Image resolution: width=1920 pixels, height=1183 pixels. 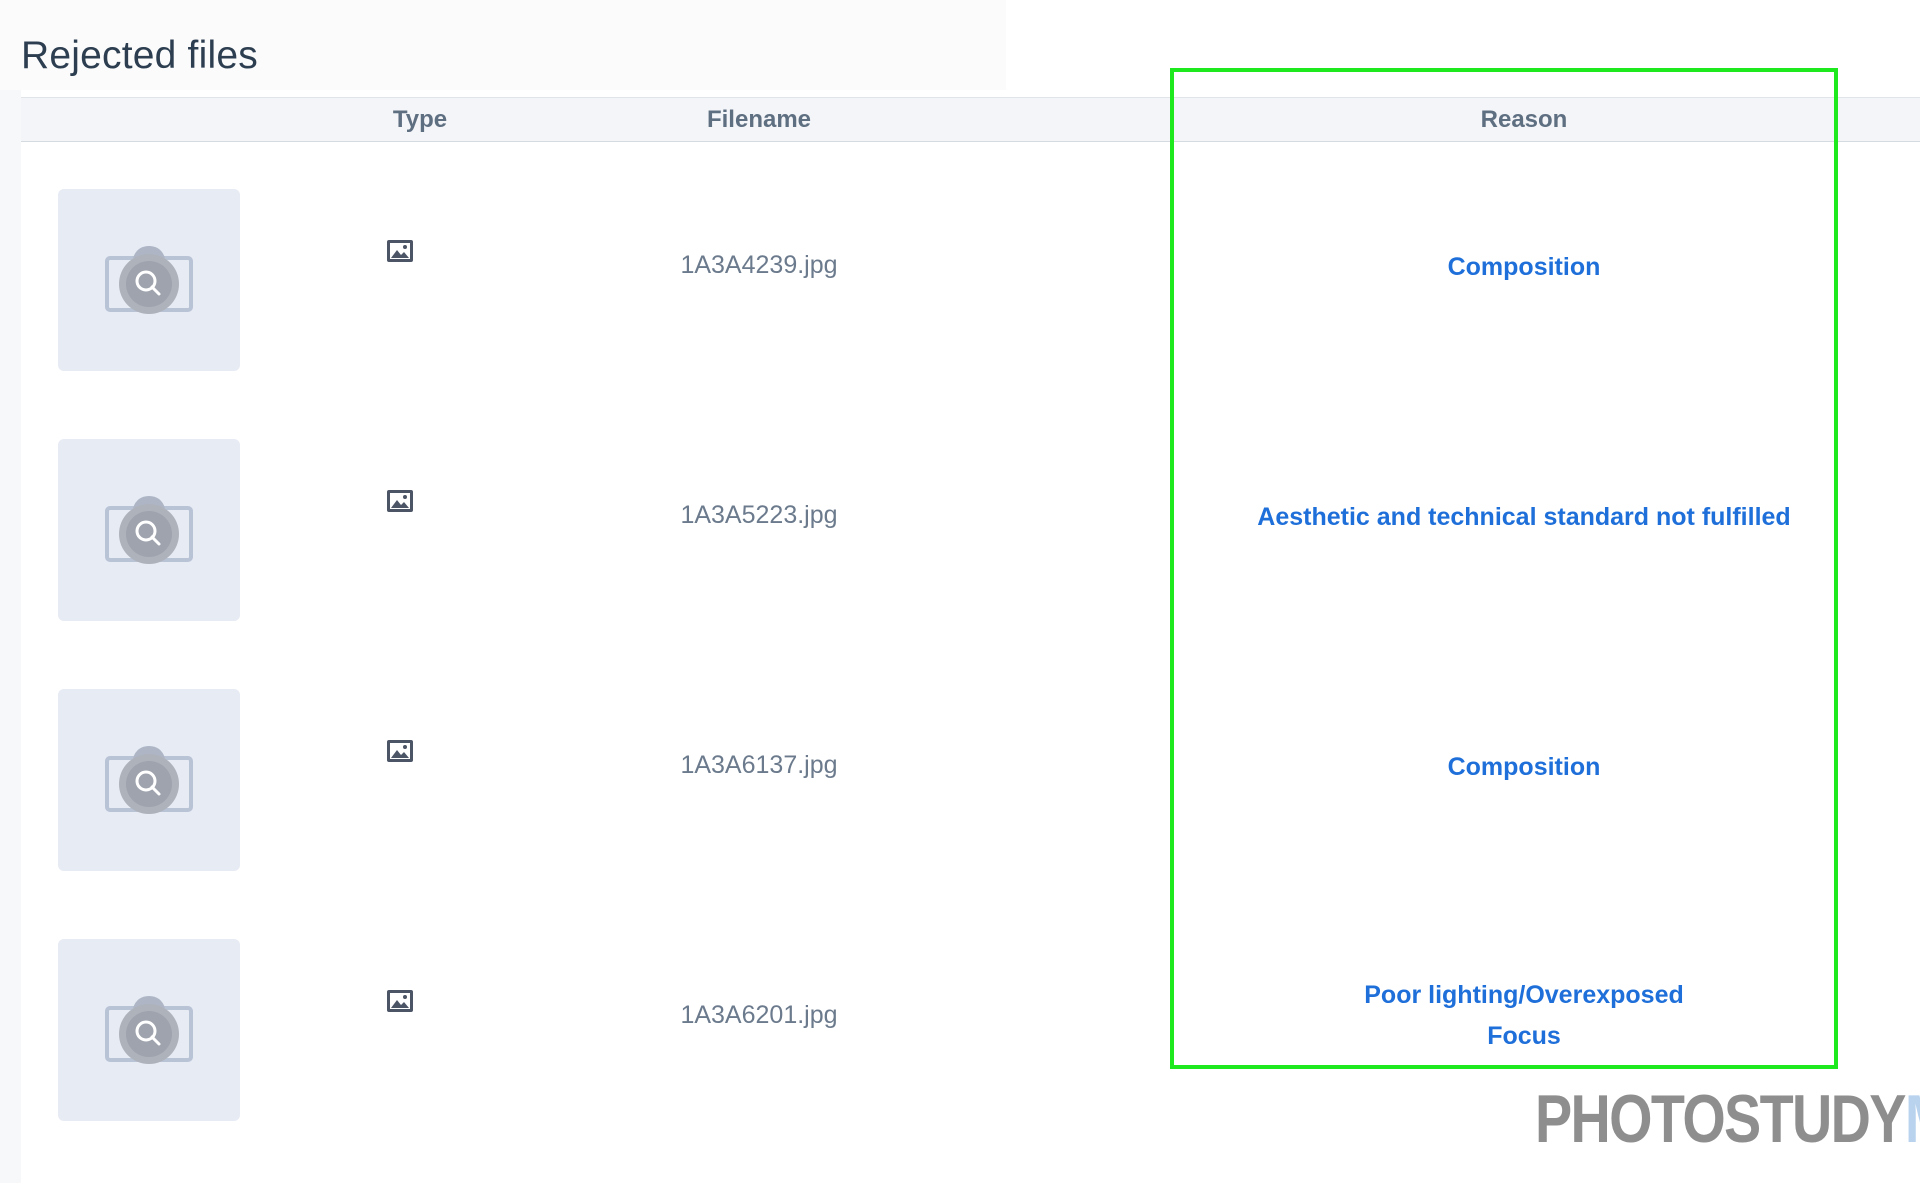 What do you see at coordinates (1912, 1119) in the screenshot?
I see `watermark-part-2: ME` at bounding box center [1912, 1119].